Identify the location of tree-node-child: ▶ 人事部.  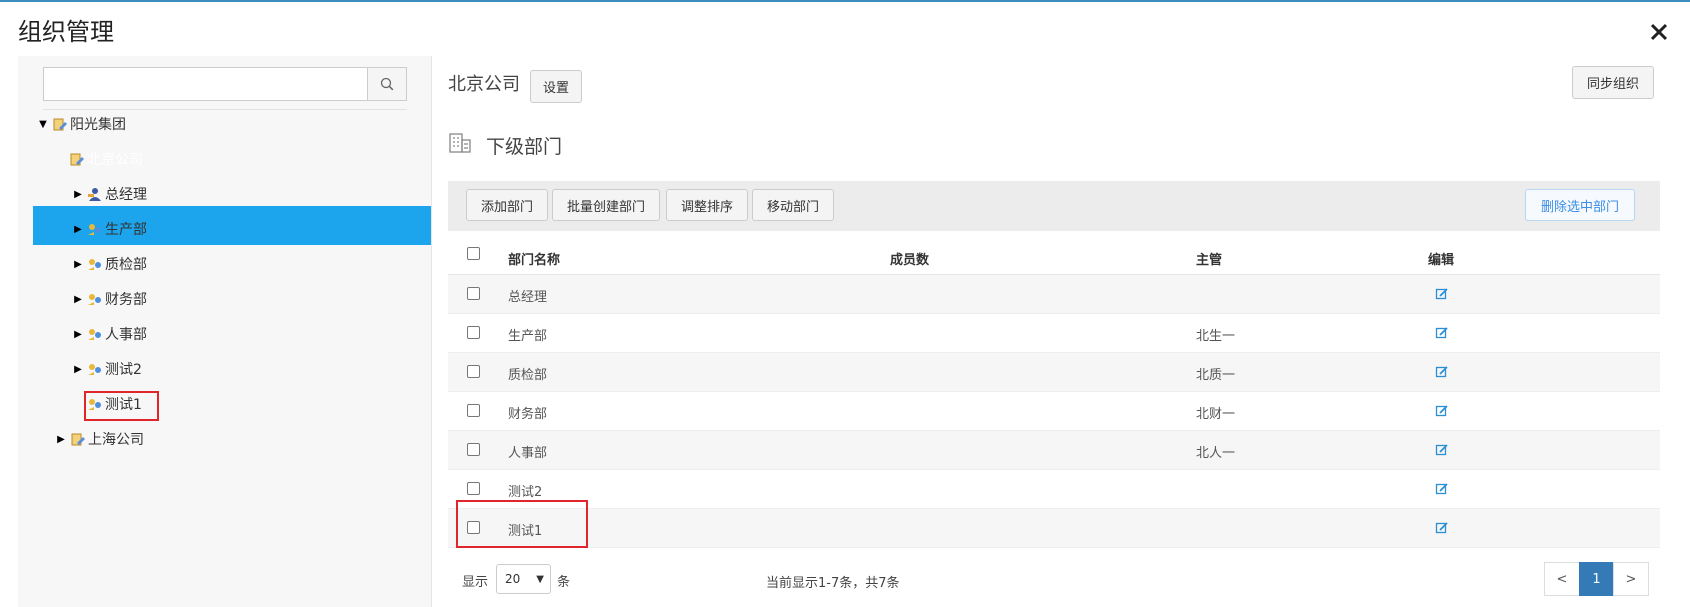
(110, 334).